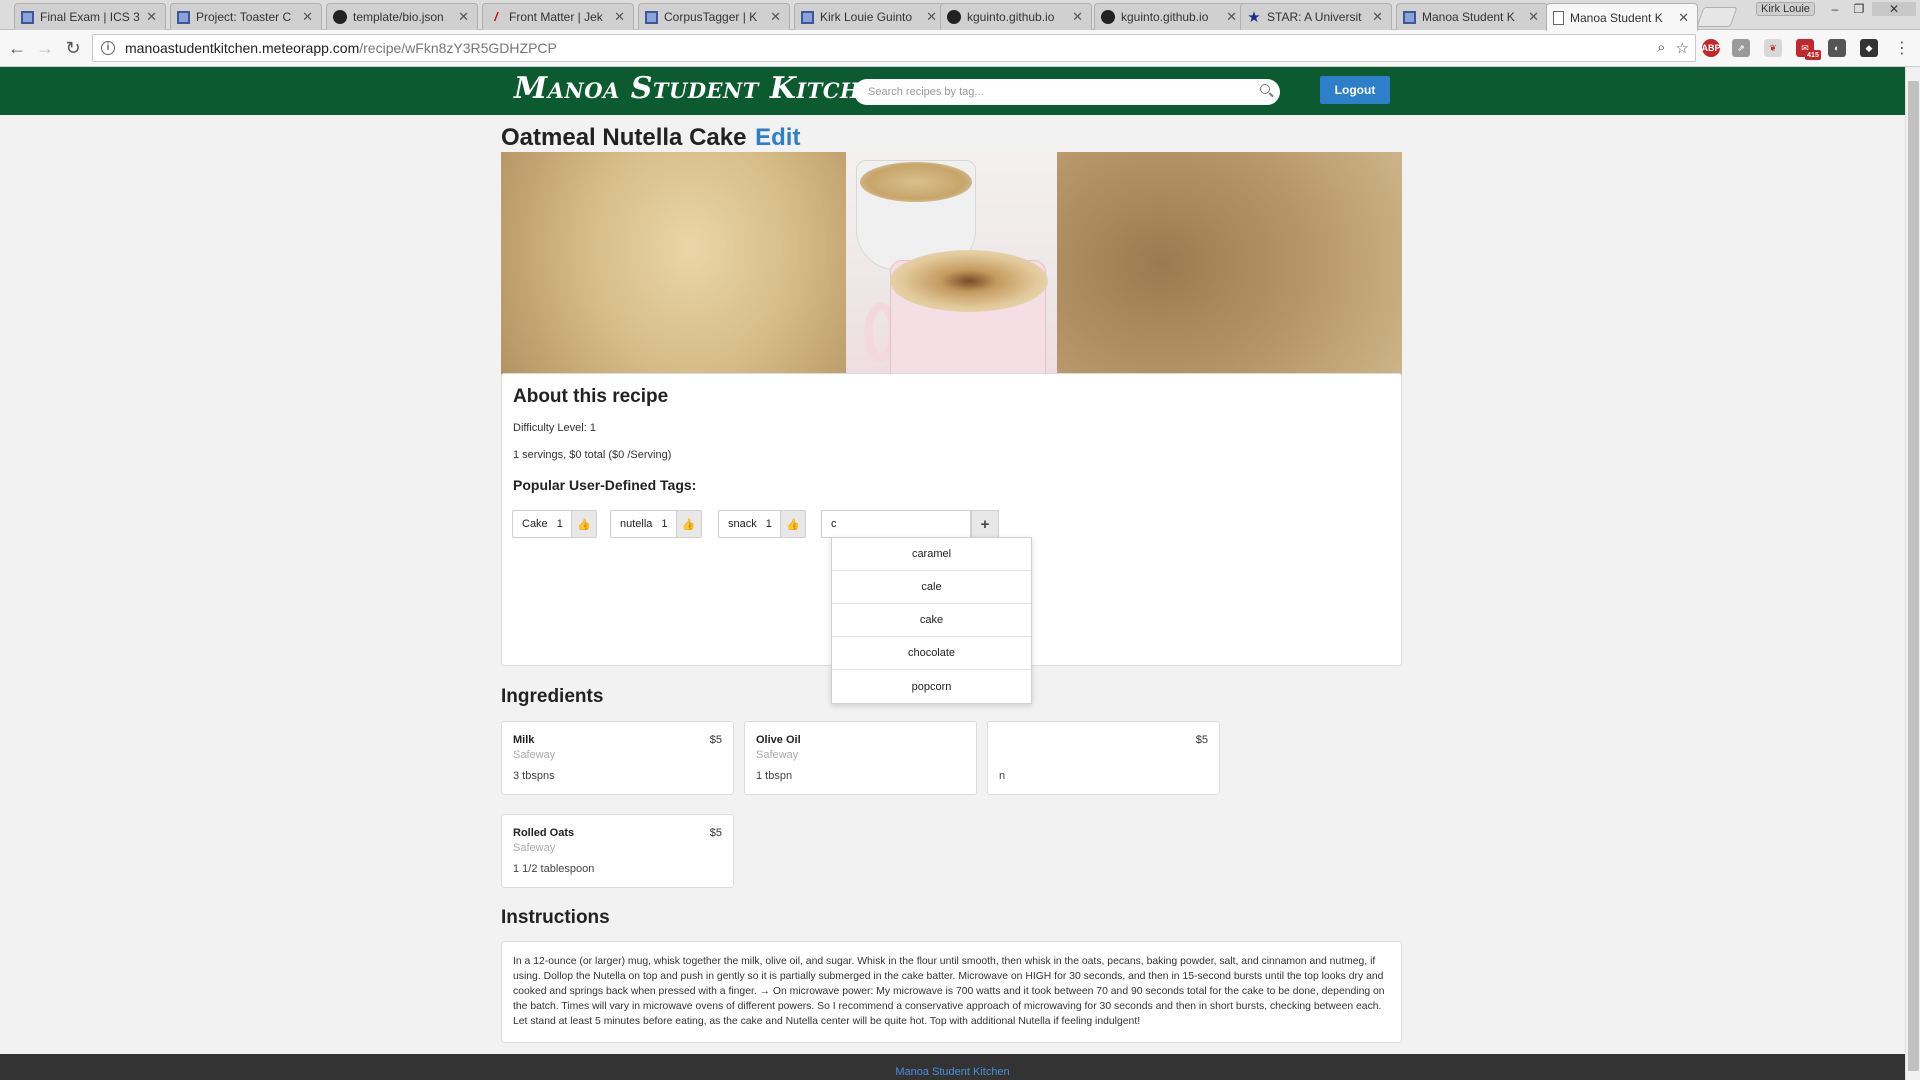  I want to click on adblock-icon: ABP, so click(1711, 48).